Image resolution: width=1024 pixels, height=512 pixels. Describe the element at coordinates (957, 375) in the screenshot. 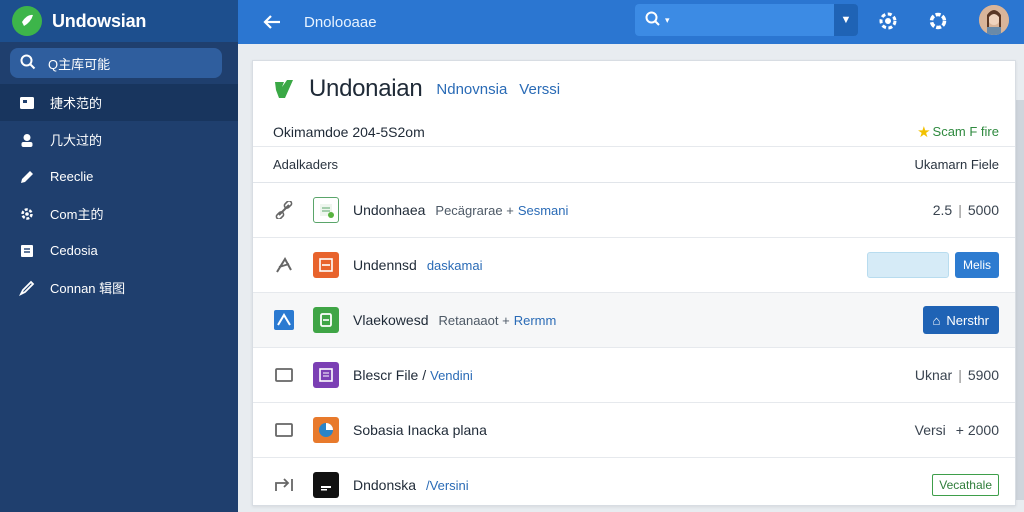

I see `row-values: Uknar | 5900` at that location.